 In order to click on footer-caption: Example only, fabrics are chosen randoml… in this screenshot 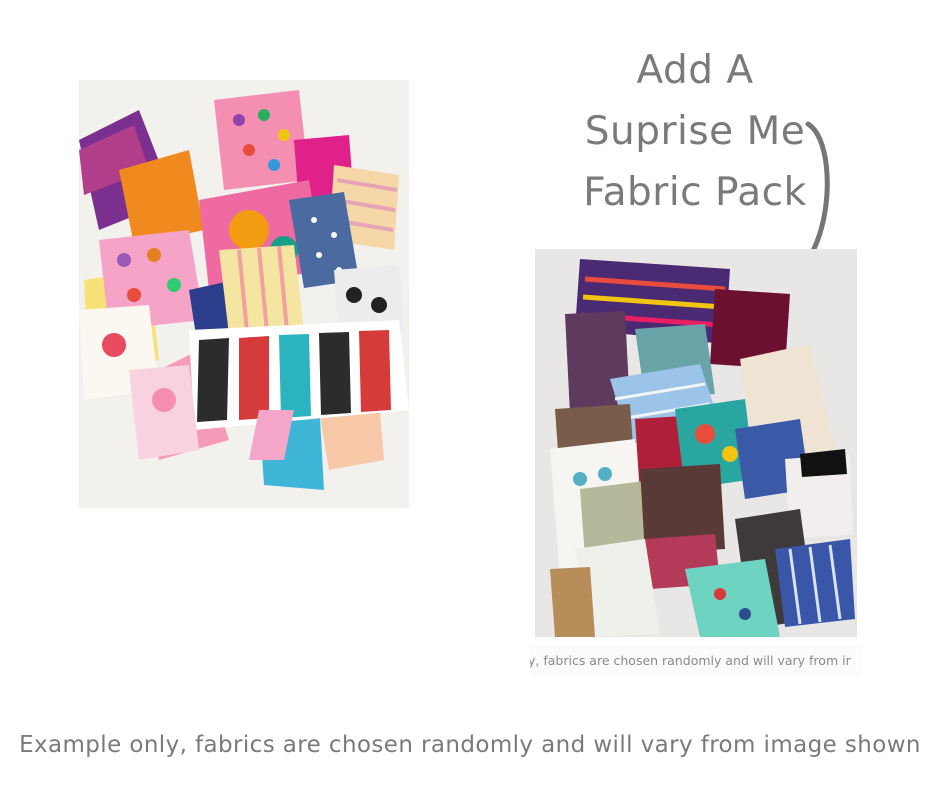, I will do `click(470, 745)`.